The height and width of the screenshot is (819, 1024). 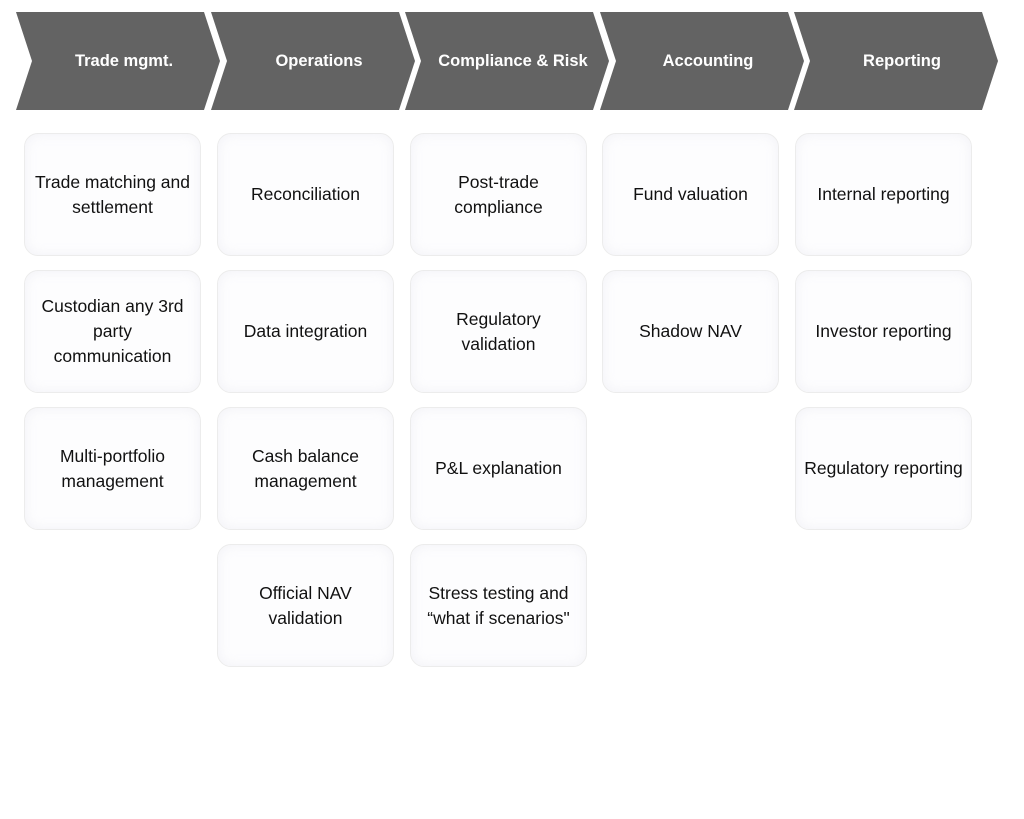 What do you see at coordinates (124, 60) in the screenshot?
I see `stage-label: Trade mgmt.` at bounding box center [124, 60].